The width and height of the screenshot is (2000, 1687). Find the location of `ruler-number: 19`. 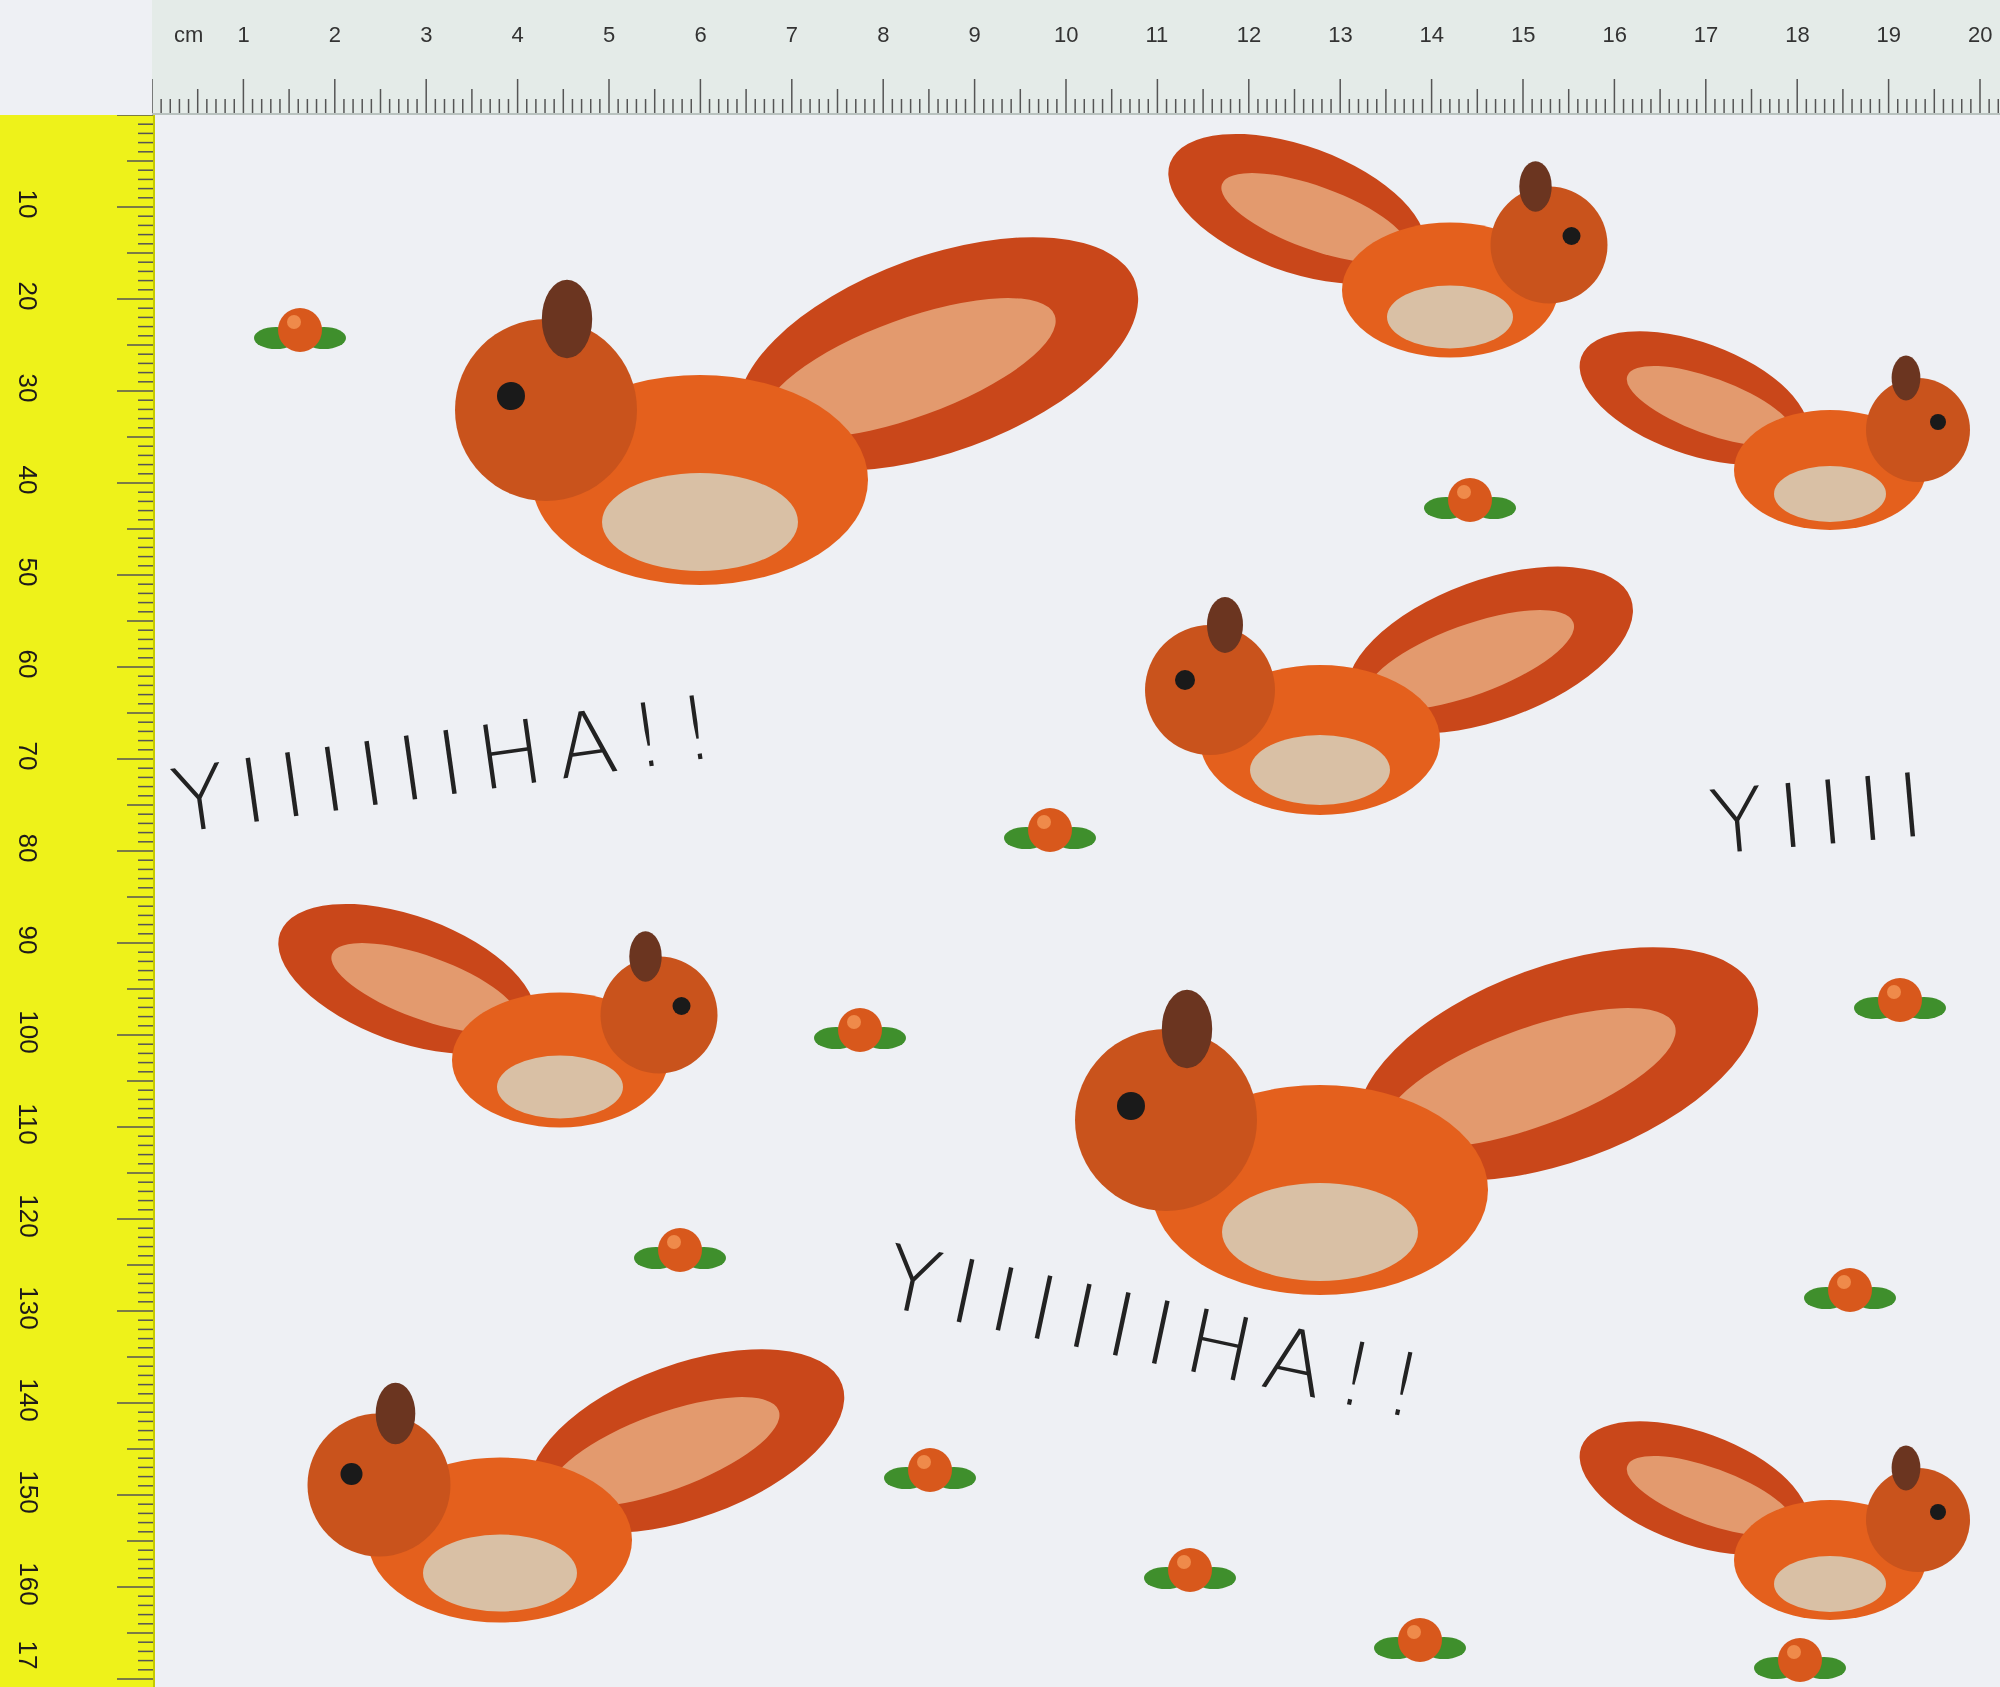

ruler-number: 19 is located at coordinates (1889, 35).